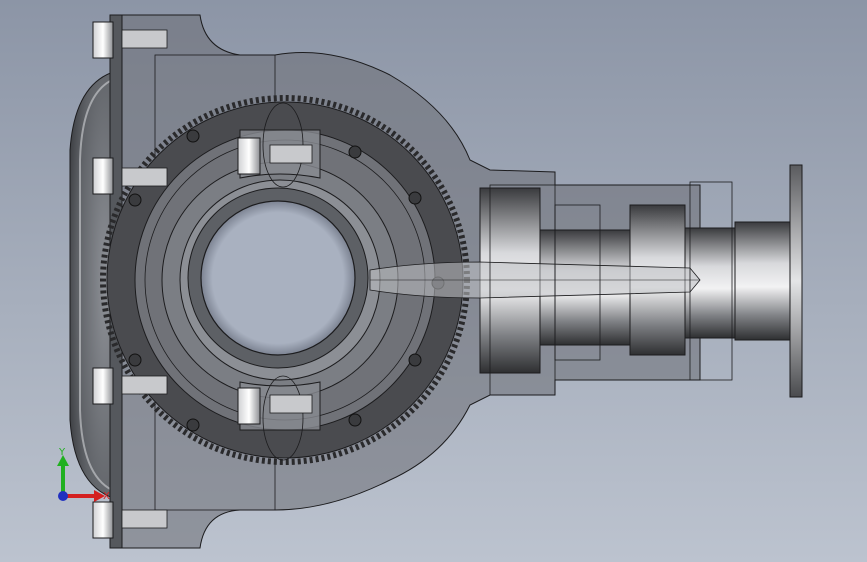 The width and height of the screenshot is (867, 562). What do you see at coordinates (62, 452) in the screenshot?
I see `y-axis-label: Y` at bounding box center [62, 452].